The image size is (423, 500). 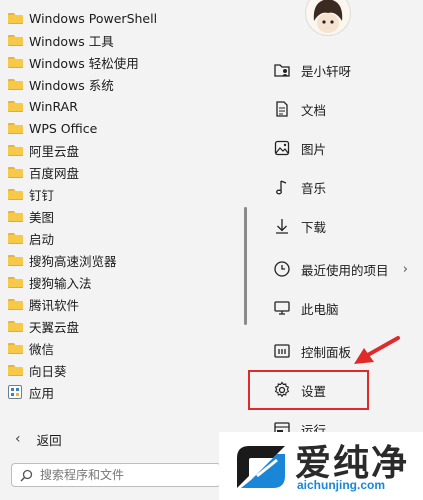 I want to click on app-item-apps: 应用, so click(x=124, y=392).